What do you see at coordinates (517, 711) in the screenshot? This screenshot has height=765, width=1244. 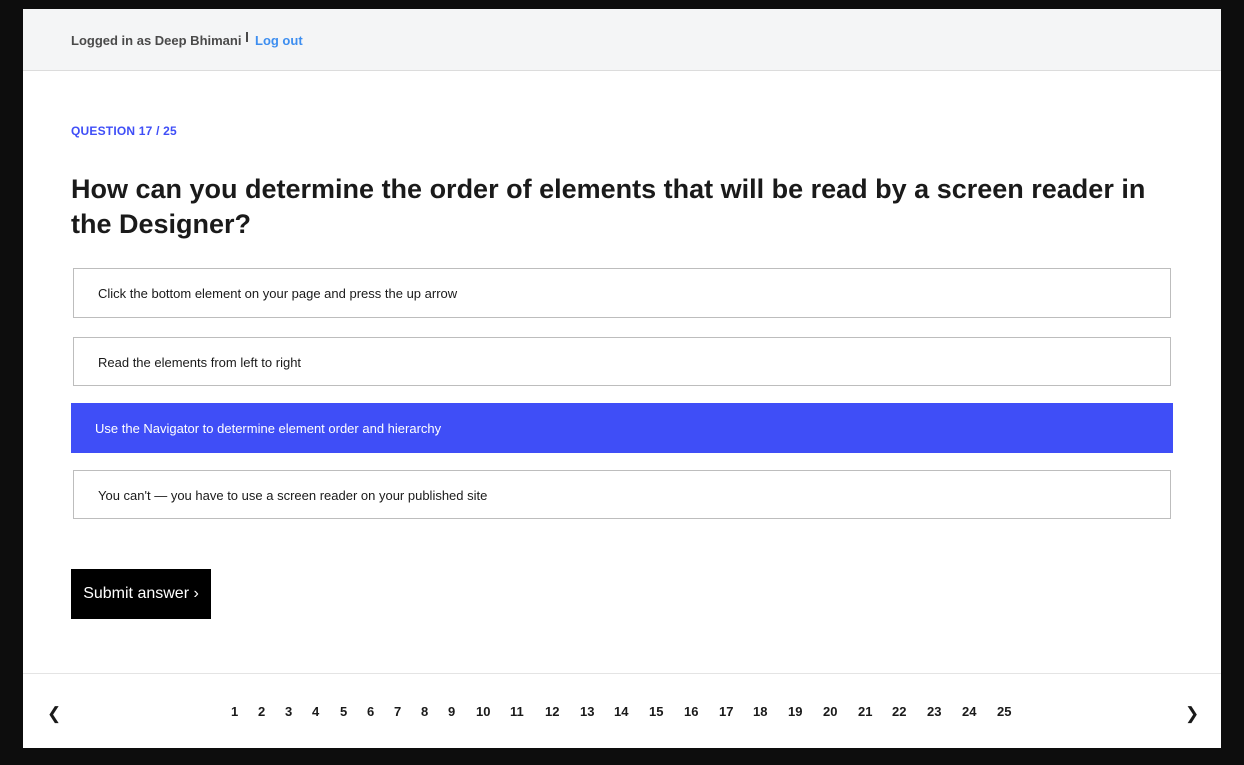 I see `page-link-11: 11` at bounding box center [517, 711].